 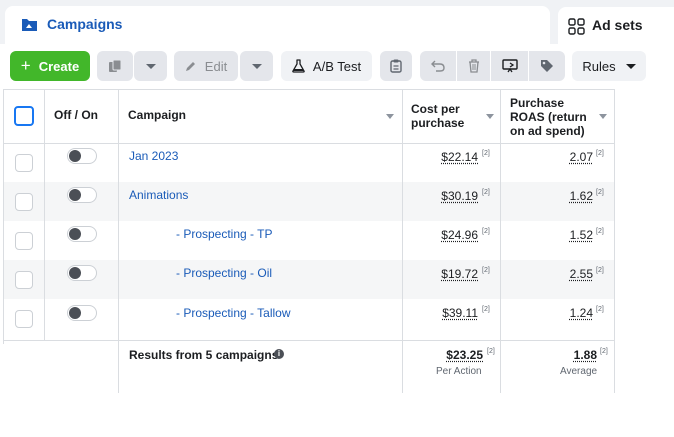 What do you see at coordinates (459, 235) in the screenshot?
I see `cost-per-purchase-value: $24.96` at bounding box center [459, 235].